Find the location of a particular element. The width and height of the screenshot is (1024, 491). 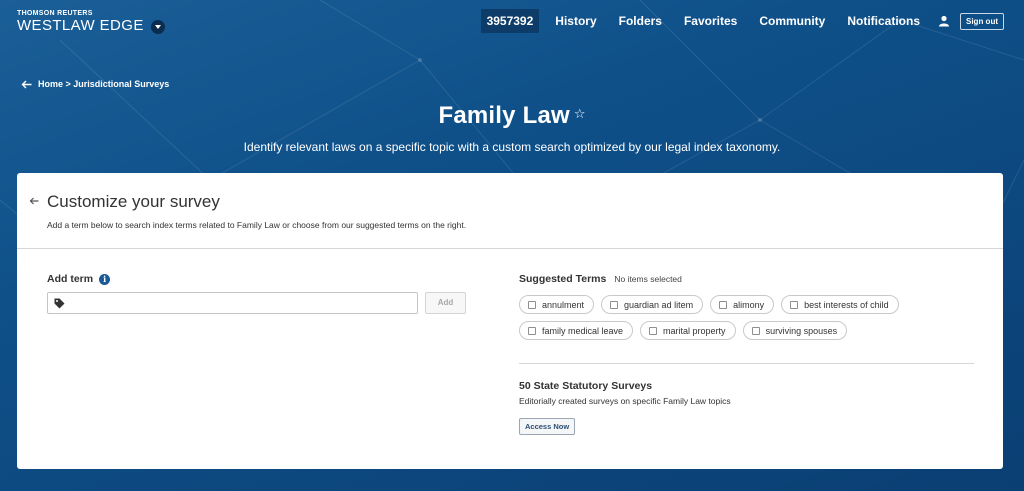

statutory-title: 50 State Statutory Surveys is located at coordinates (586, 386).